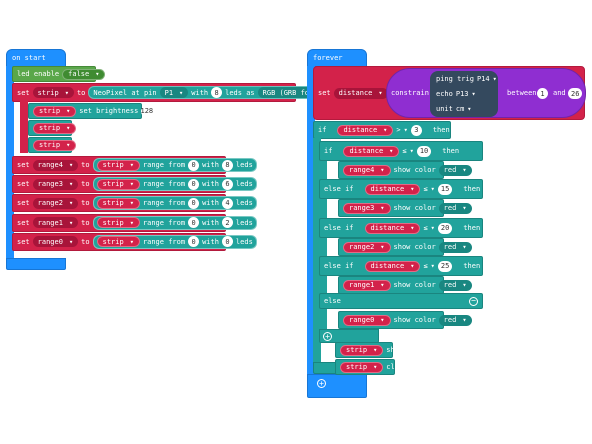 Image resolution: width=592 pixels, height=444 pixels. What do you see at coordinates (227, 184) in the screenshot?
I see `range-count-input: 6` at bounding box center [227, 184].